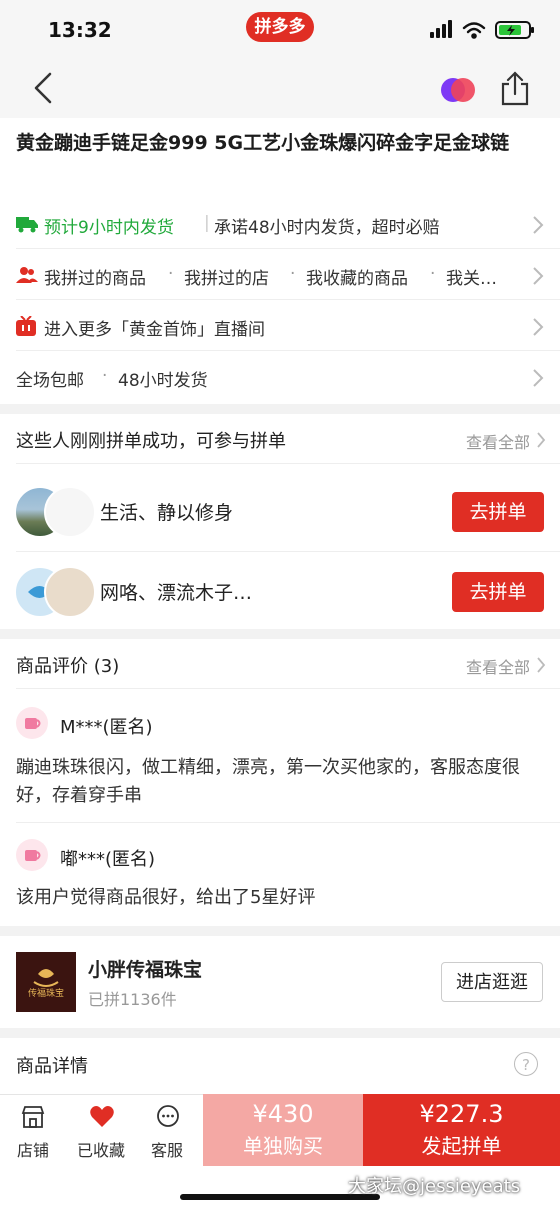 This screenshot has width=560, height=1212. I want to click on review-user: M***(匿名), so click(276, 725).